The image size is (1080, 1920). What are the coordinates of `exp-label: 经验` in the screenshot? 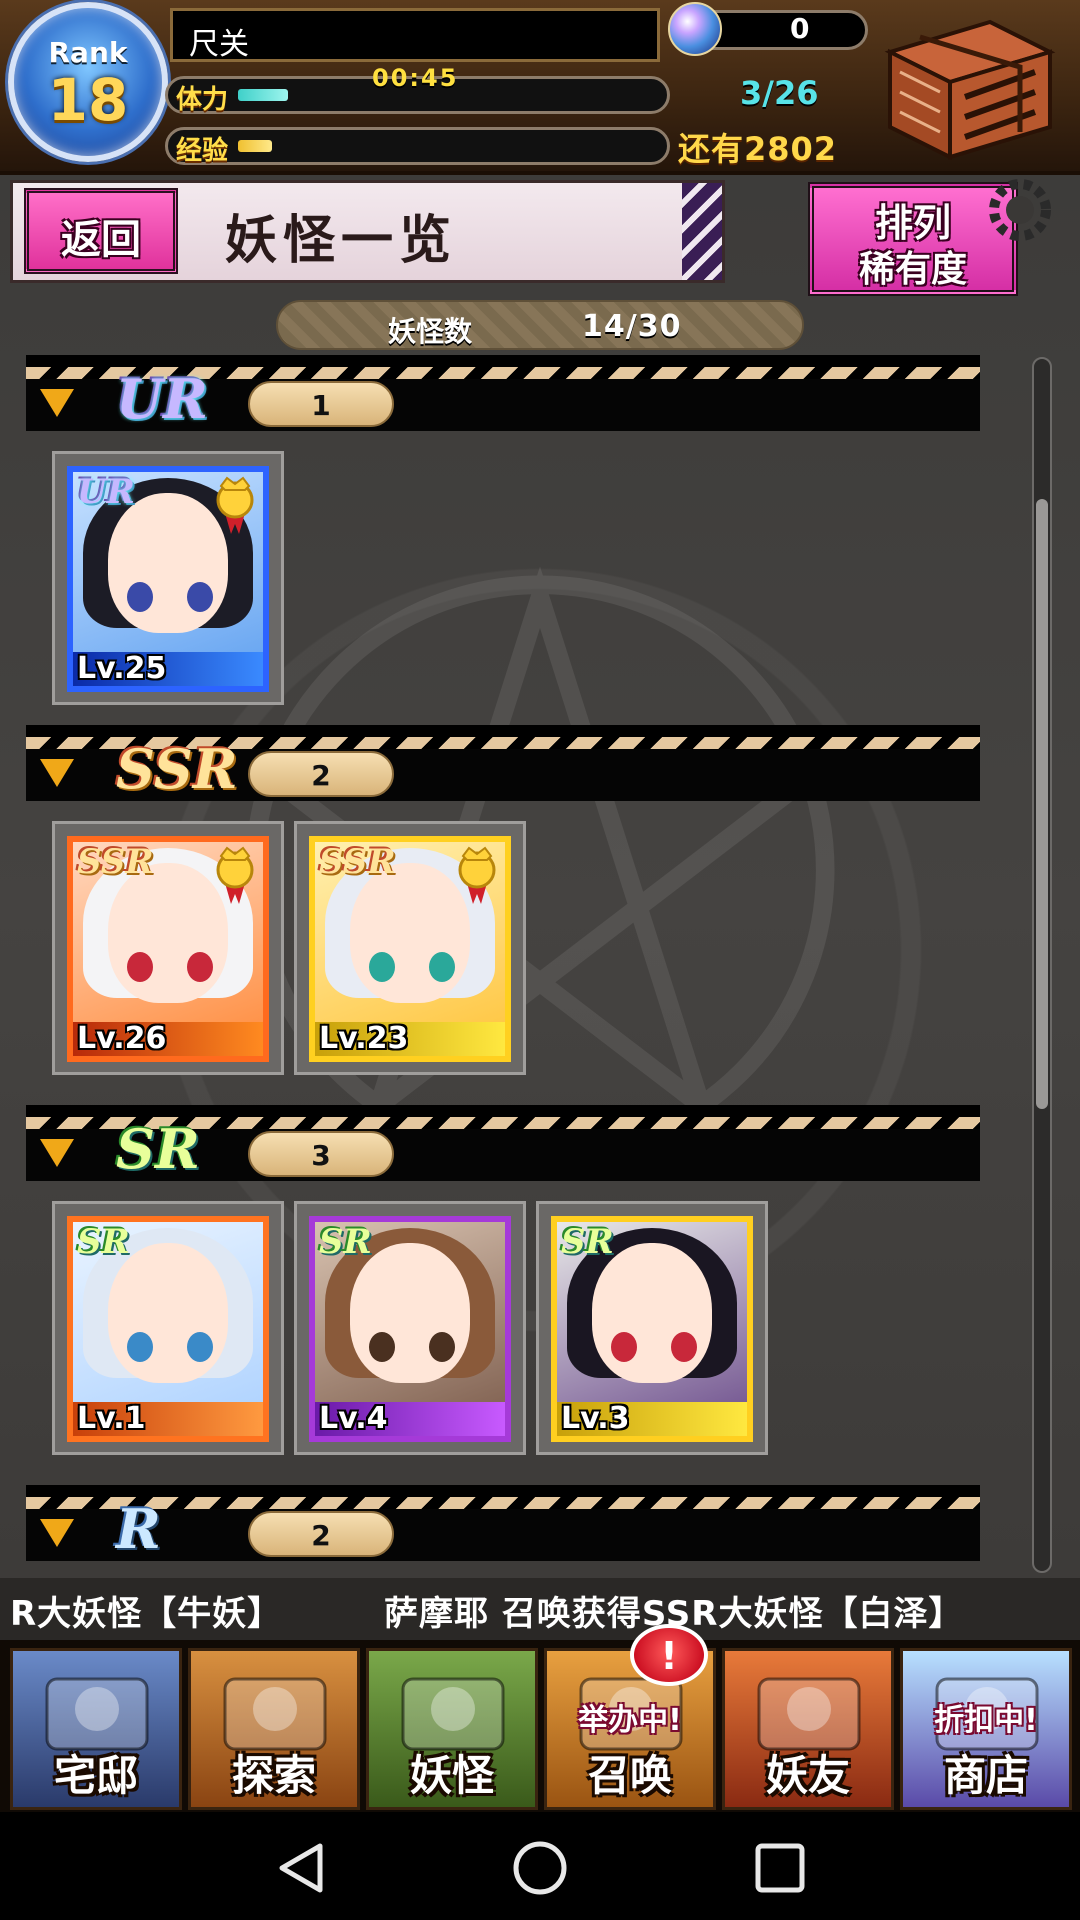 It's located at (202, 151).